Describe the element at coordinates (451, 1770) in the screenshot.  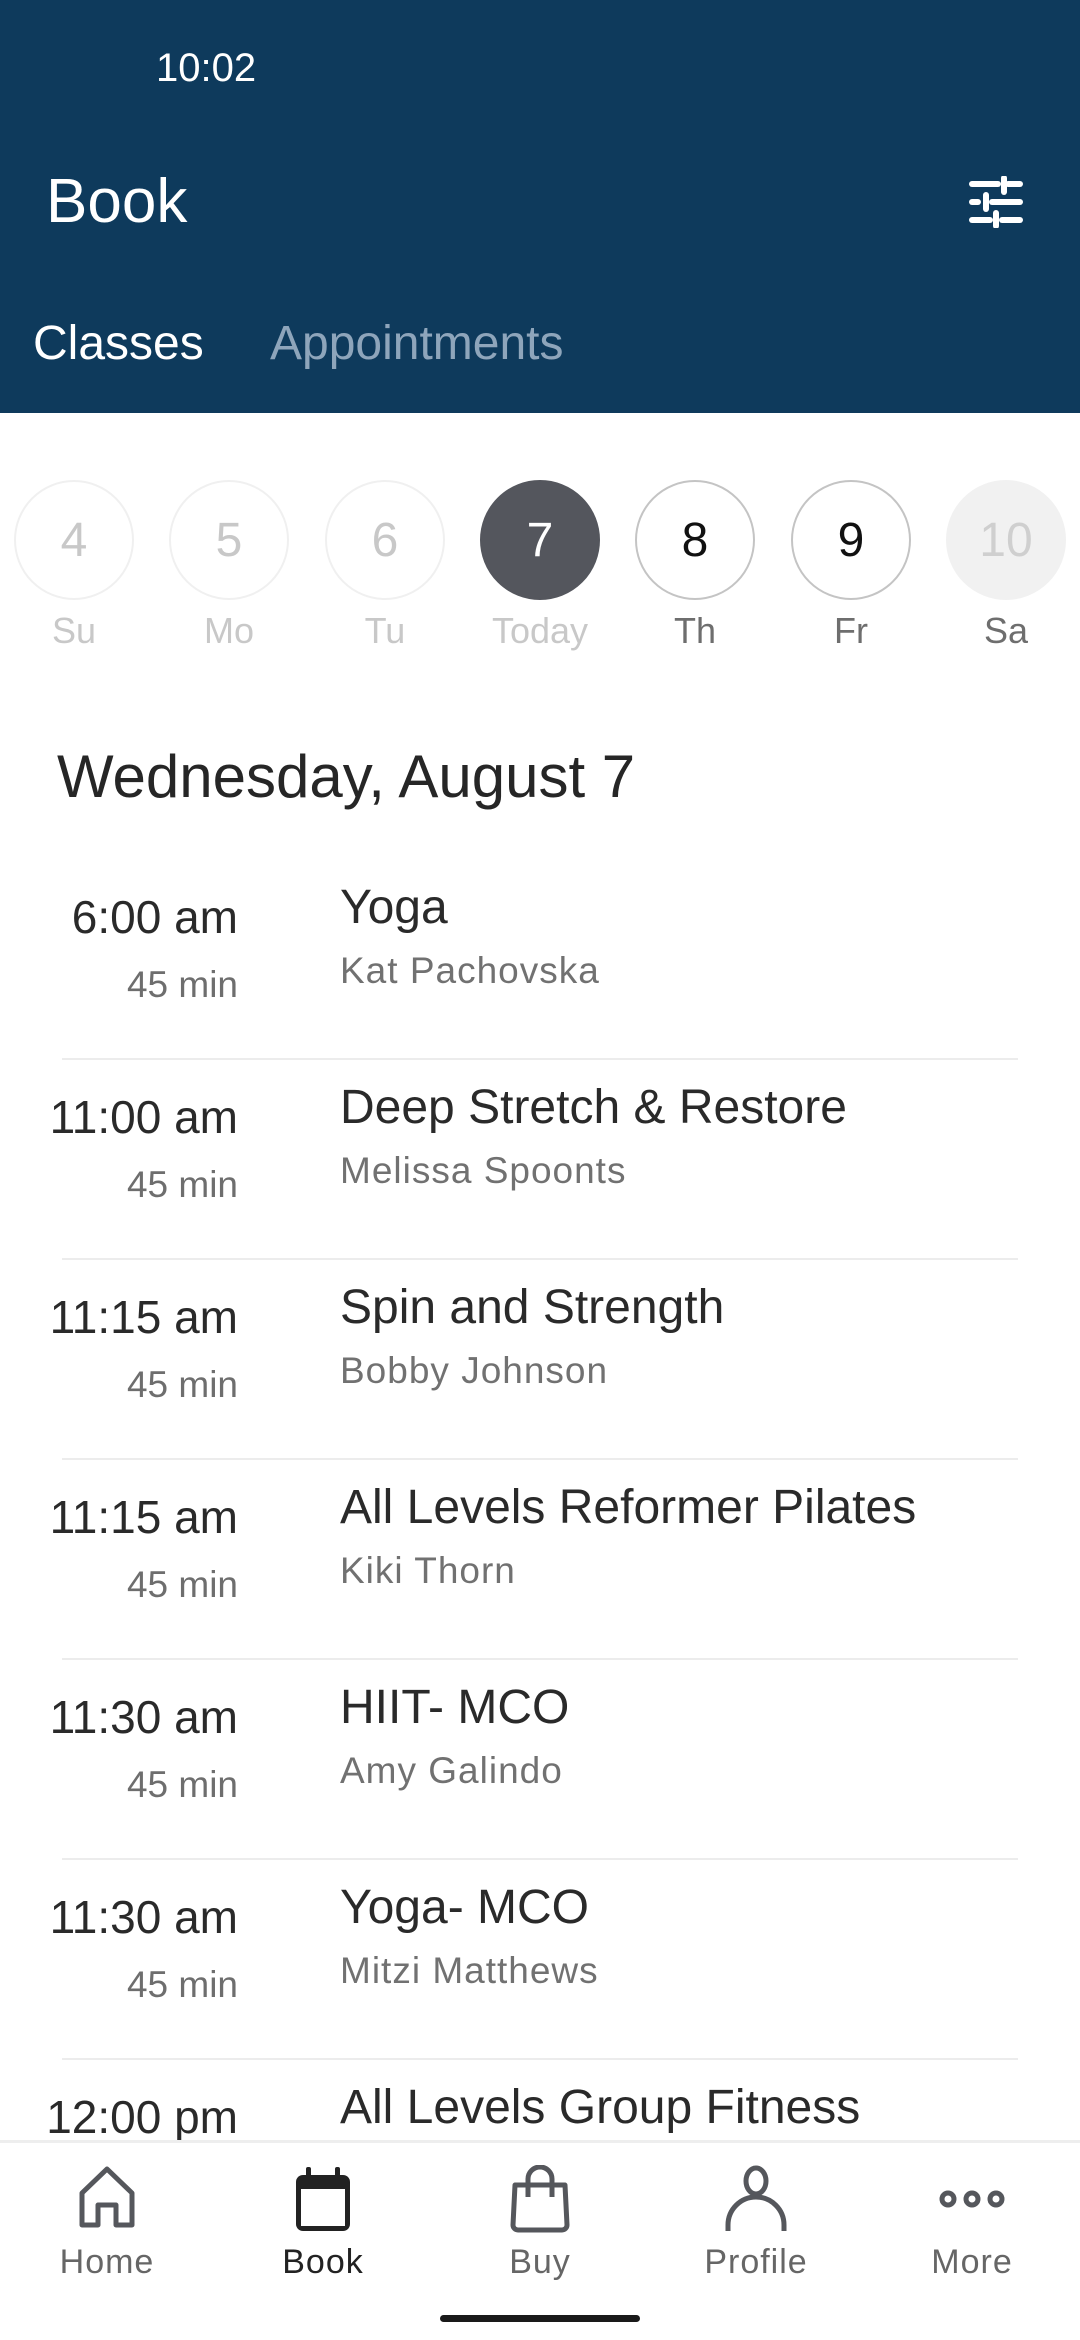
I see `class-instructor: Amy Galindo` at that location.